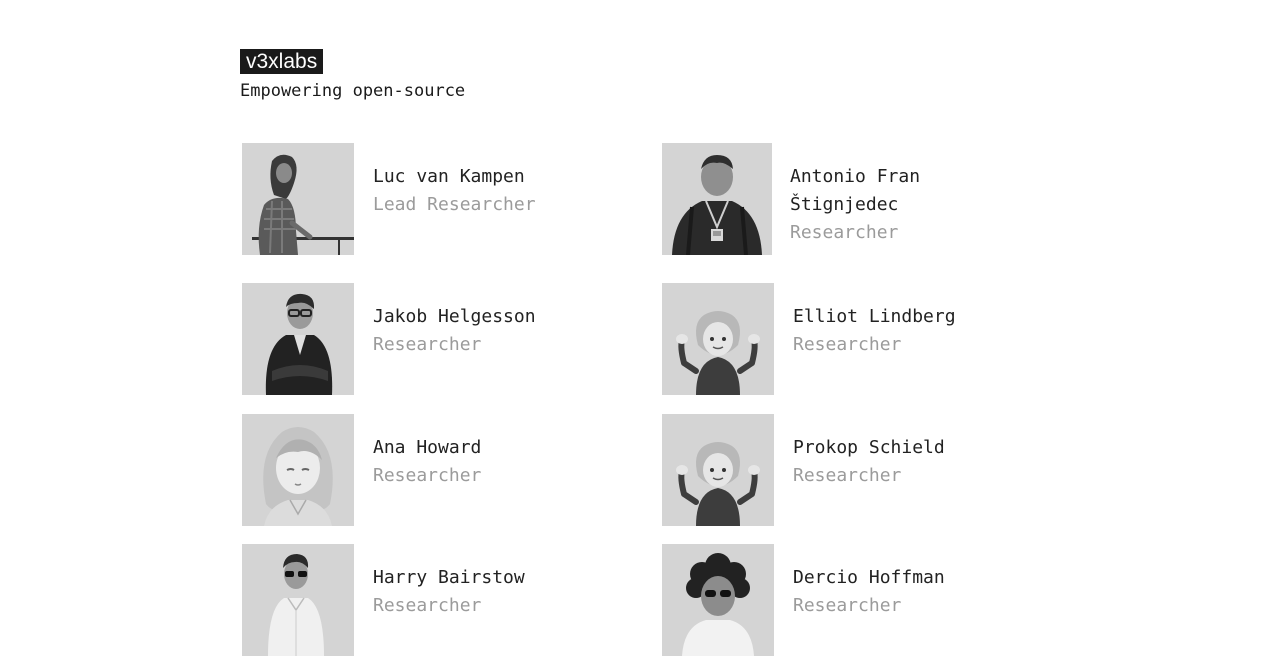 The image size is (1280, 656). I want to click on member-name: Dercio Hoffman, so click(869, 577).